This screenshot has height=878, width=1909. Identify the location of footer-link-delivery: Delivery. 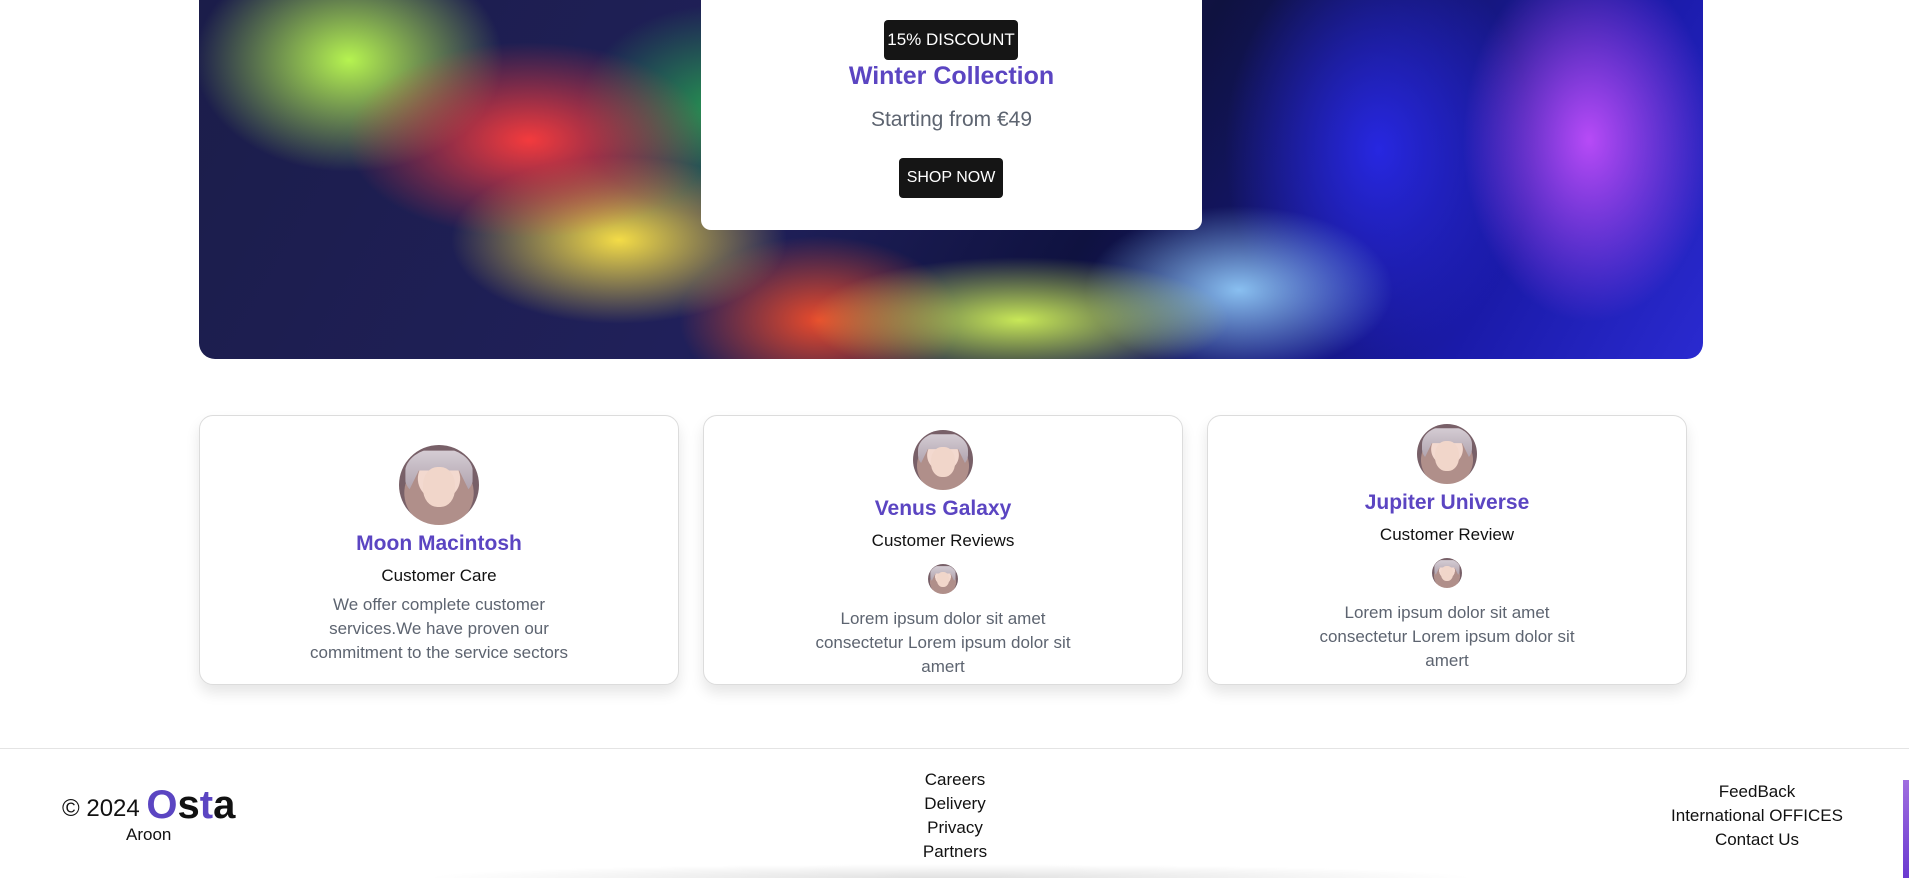
(955, 804).